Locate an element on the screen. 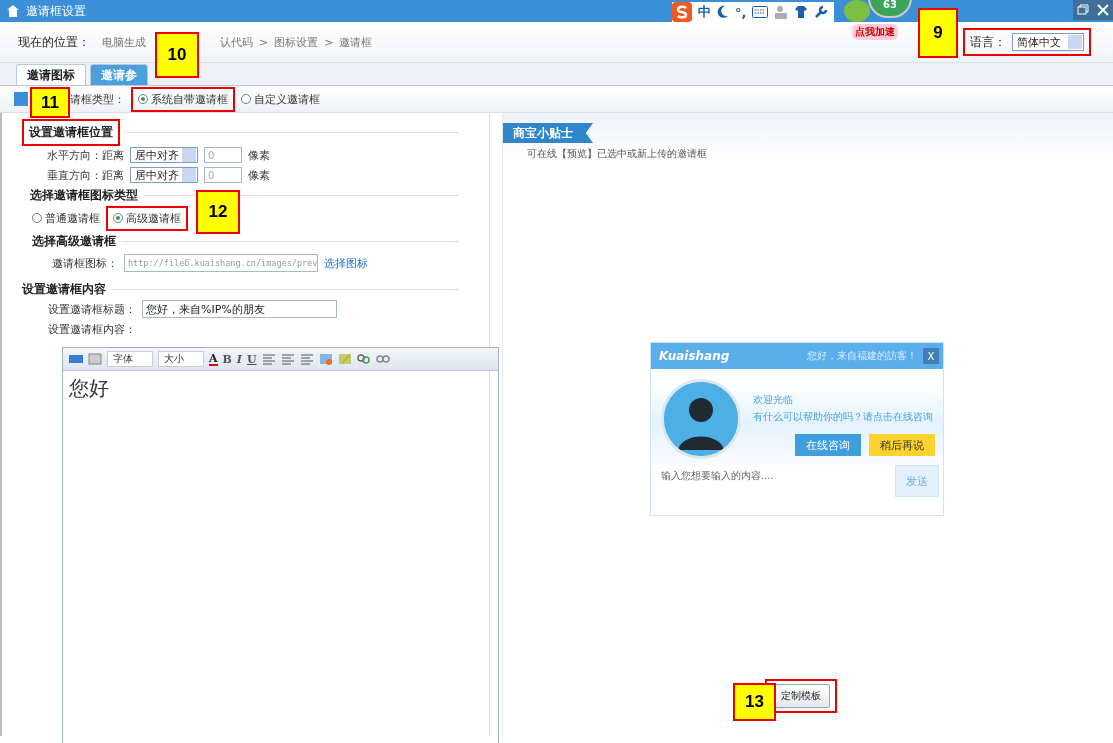 The width and height of the screenshot is (1113, 743). title-field: 您好，来自%IP%的朋友 is located at coordinates (239, 309).